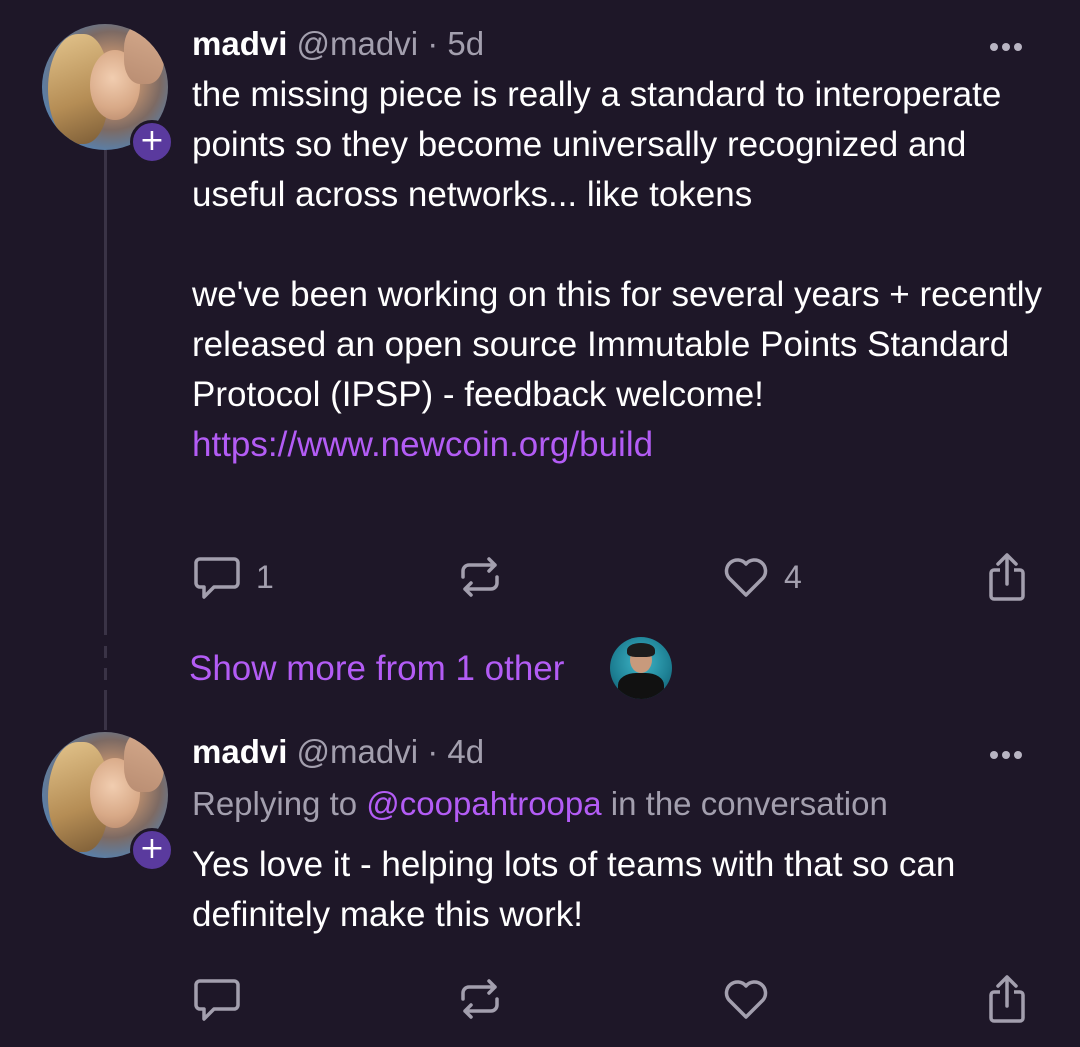 Image resolution: width=1080 pixels, height=1047 pixels. I want to click on like-button: 4, so click(762, 577).